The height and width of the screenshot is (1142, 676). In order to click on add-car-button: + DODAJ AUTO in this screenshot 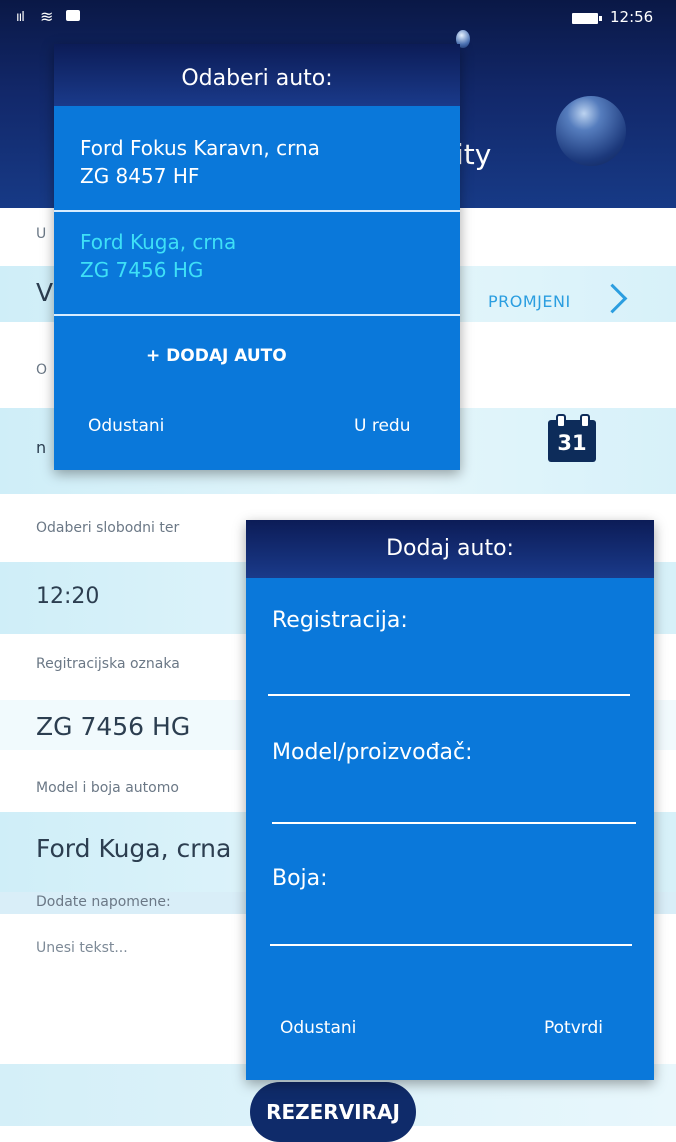, I will do `click(216, 356)`.